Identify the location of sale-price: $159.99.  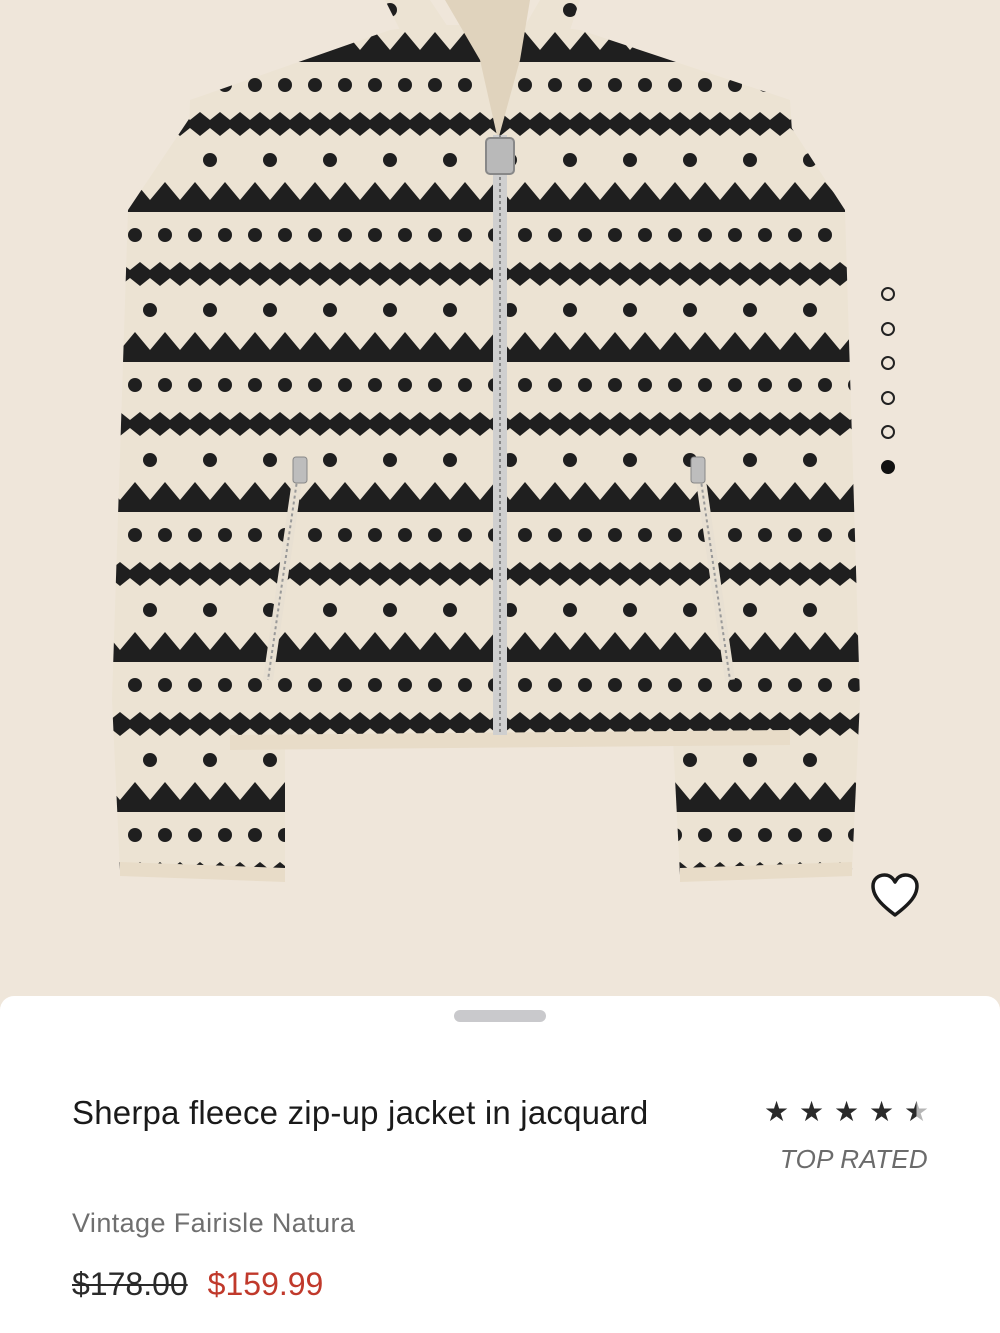
(265, 1284).